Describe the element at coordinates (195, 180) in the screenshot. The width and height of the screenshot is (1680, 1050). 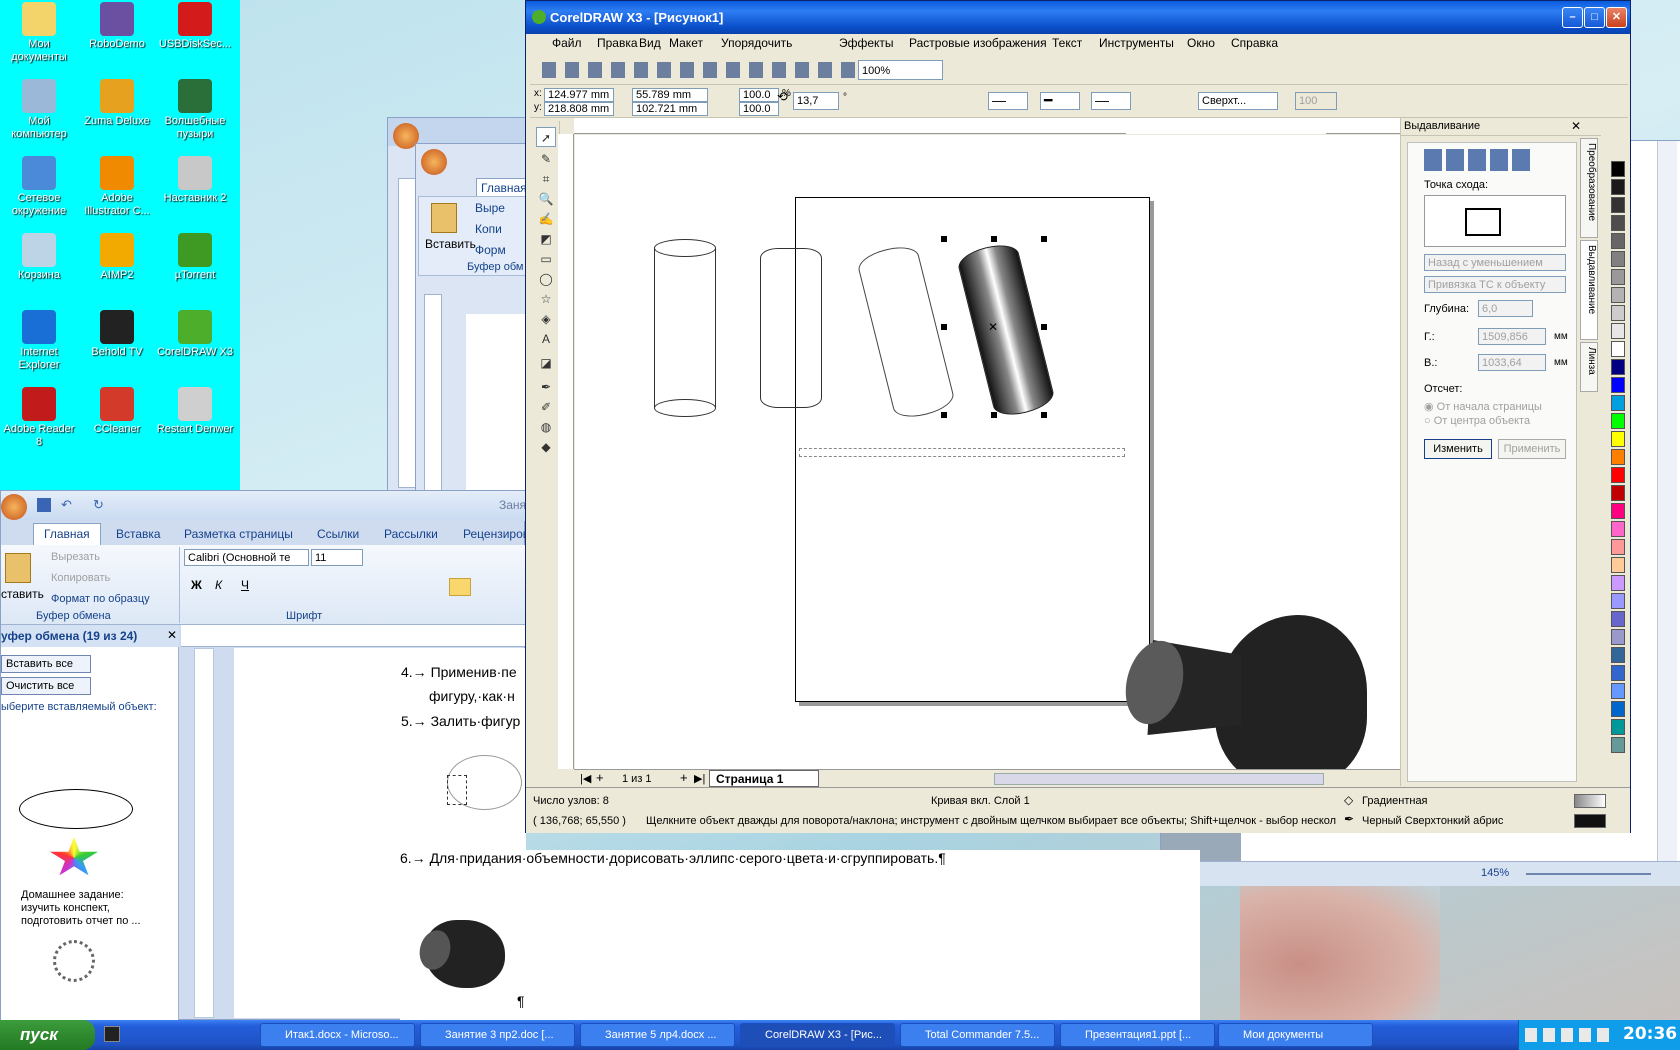
I see `desktop-icon: Наставник 2` at that location.